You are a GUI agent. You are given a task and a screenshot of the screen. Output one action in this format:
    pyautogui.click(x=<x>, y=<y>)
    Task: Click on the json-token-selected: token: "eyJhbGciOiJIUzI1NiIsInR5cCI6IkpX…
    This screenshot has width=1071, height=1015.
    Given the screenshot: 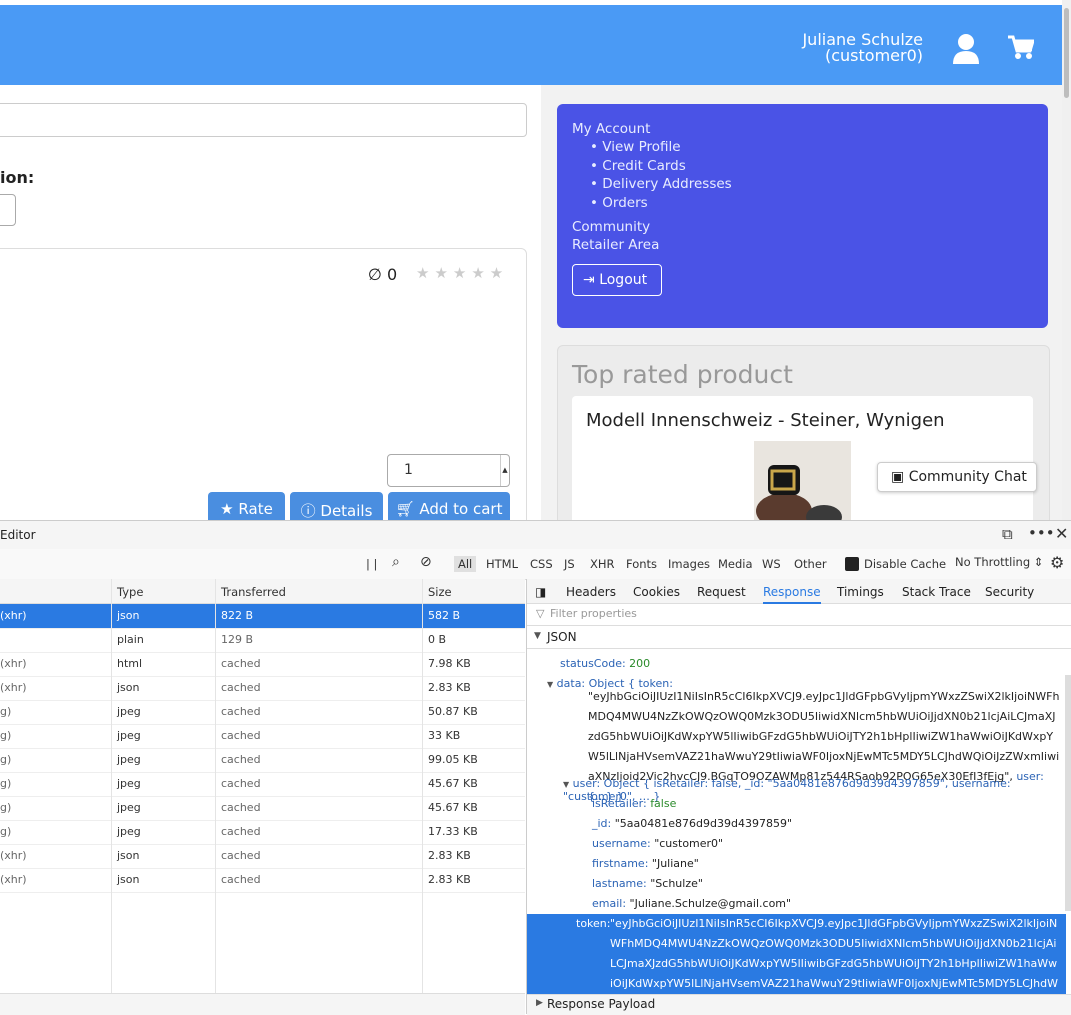 What is the action you would take?
    pyautogui.click(x=796, y=954)
    